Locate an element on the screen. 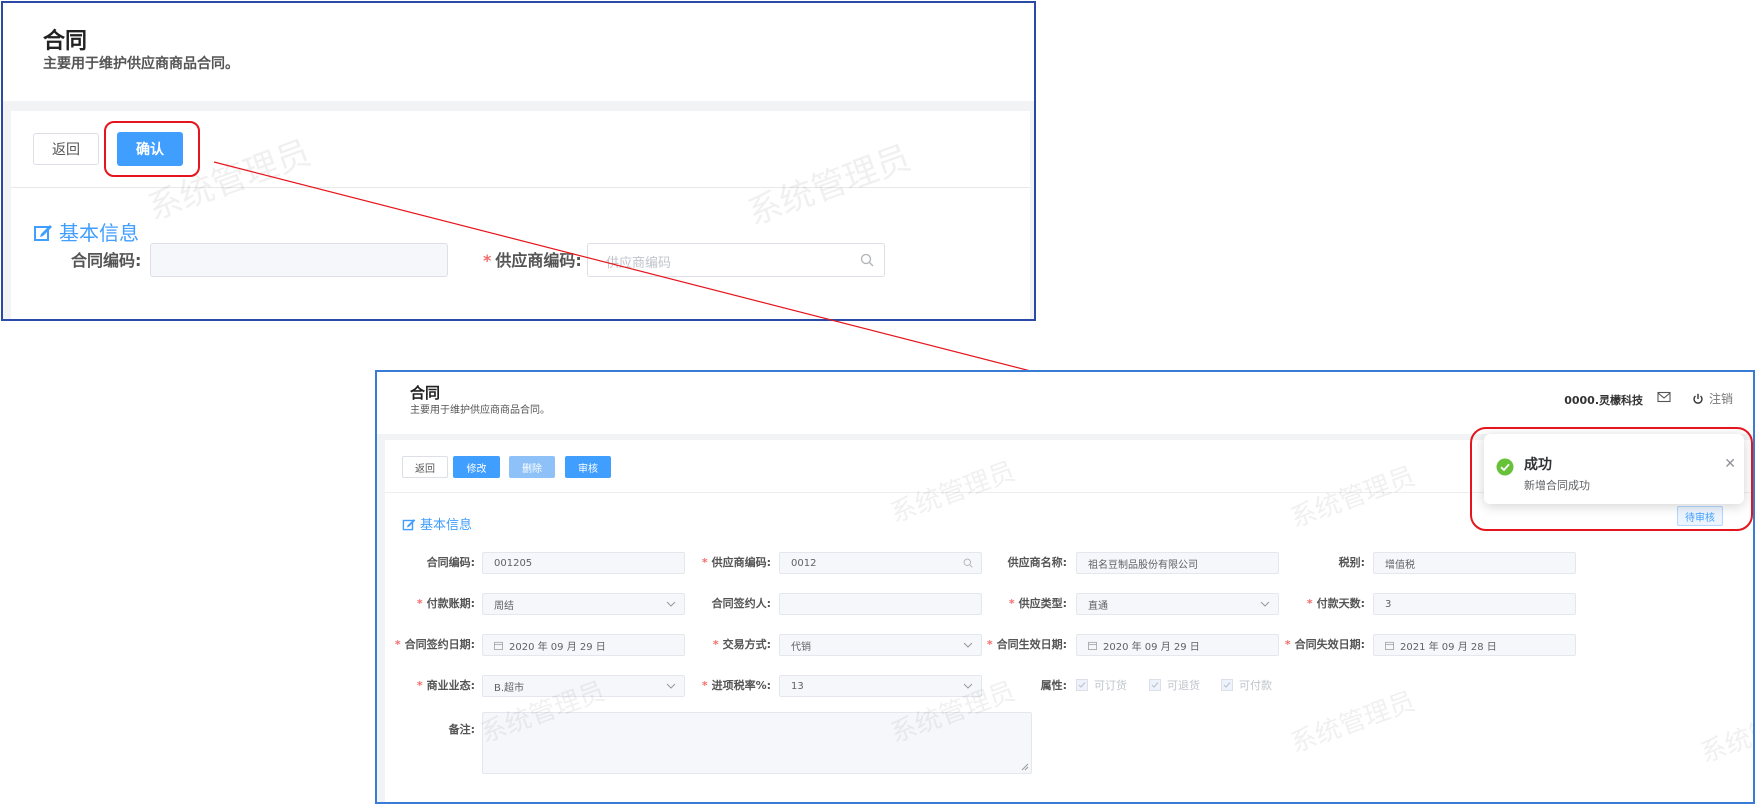 Image resolution: width=1755 pixels, height=804 pixels. attributes-label: 属性: is located at coordinates (1053, 685).